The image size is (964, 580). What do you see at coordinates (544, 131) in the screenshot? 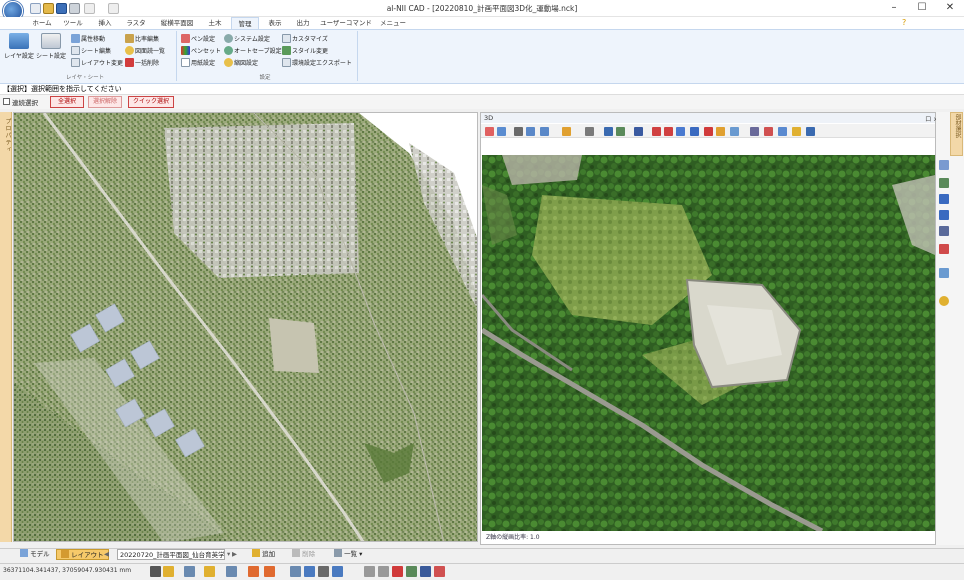
I see `zoom-window-icon` at bounding box center [544, 131].